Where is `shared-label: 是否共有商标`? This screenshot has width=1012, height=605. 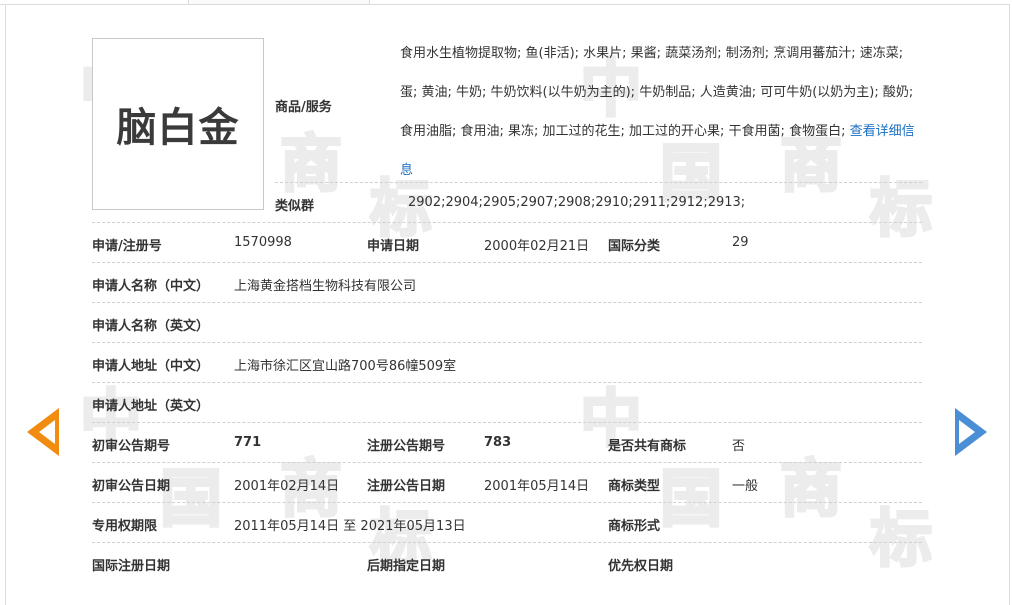 shared-label: 是否共有商标 is located at coordinates (647, 446).